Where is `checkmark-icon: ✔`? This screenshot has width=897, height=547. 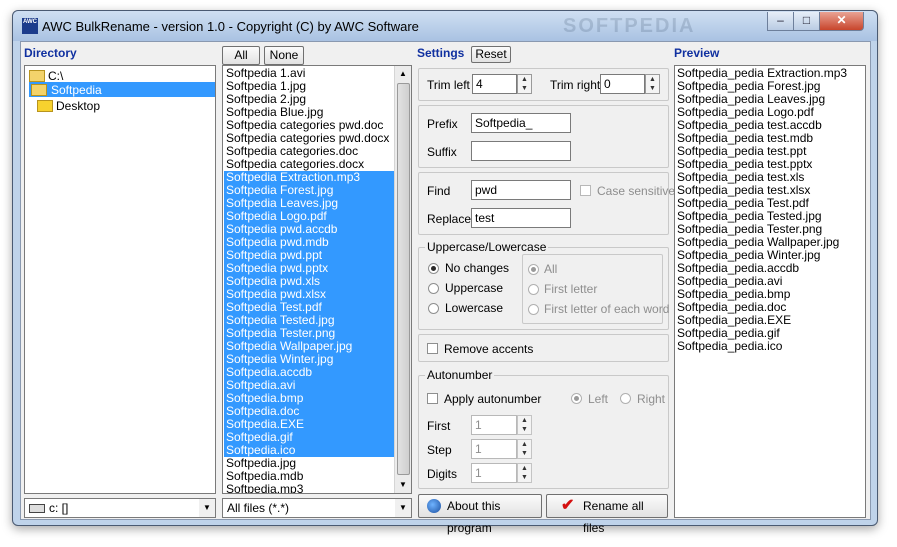
checkmark-icon: ✔ is located at coordinates (568, 505).